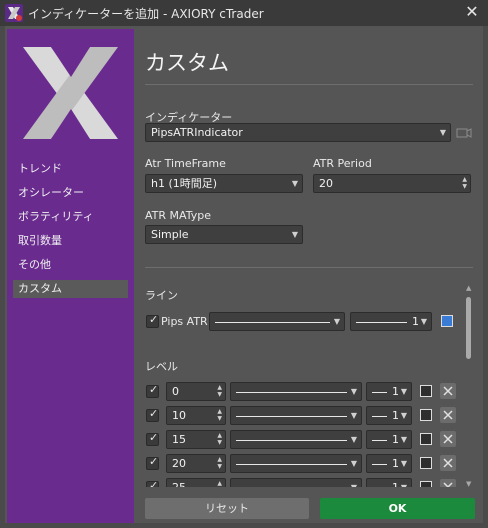 The height and width of the screenshot is (528, 488). What do you see at coordinates (70, 289) in the screenshot?
I see `sidebar-item-custom: カスタム` at bounding box center [70, 289].